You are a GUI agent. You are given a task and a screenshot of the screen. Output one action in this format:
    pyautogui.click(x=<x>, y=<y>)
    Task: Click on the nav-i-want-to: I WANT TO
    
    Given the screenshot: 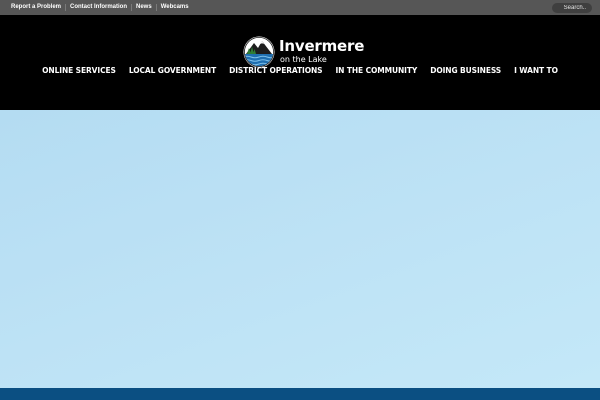 What is the action you would take?
    pyautogui.click(x=536, y=70)
    